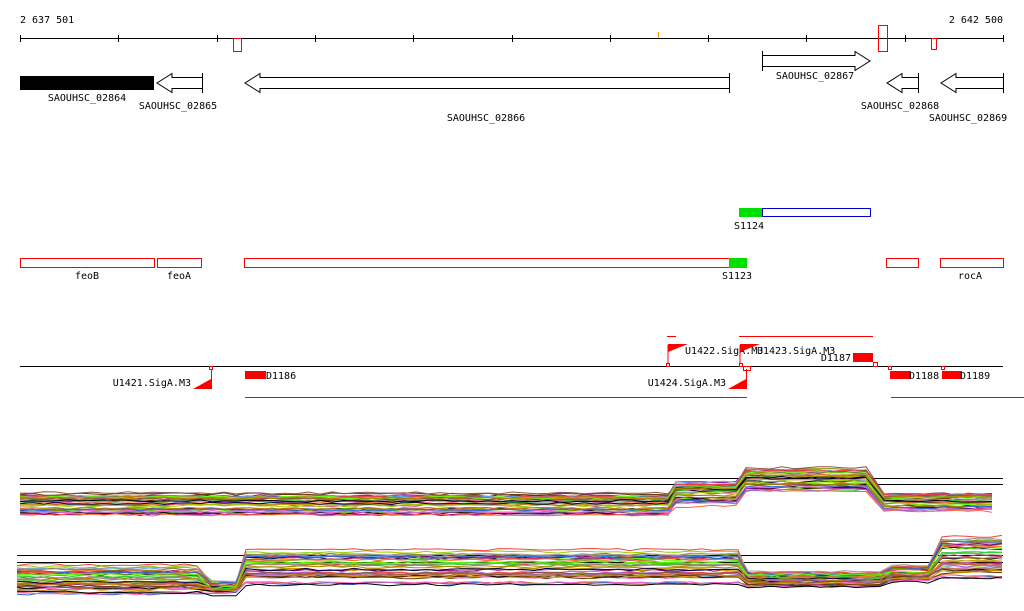  I want to click on segment-label: S1124, so click(749, 226).